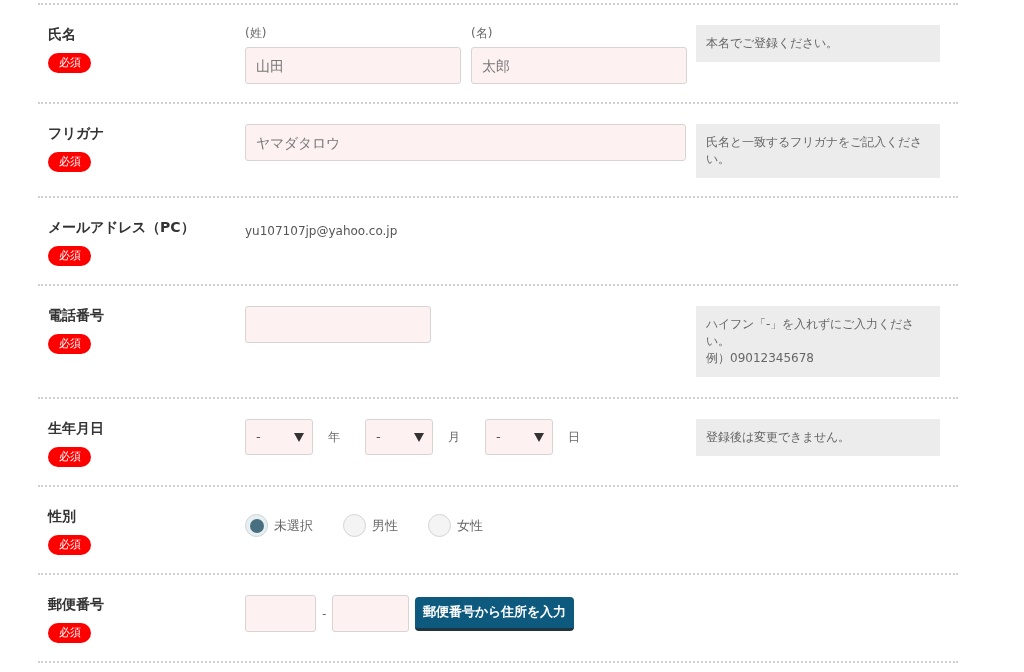 The width and height of the screenshot is (1024, 672). I want to click on date-unit: 年, so click(334, 437).